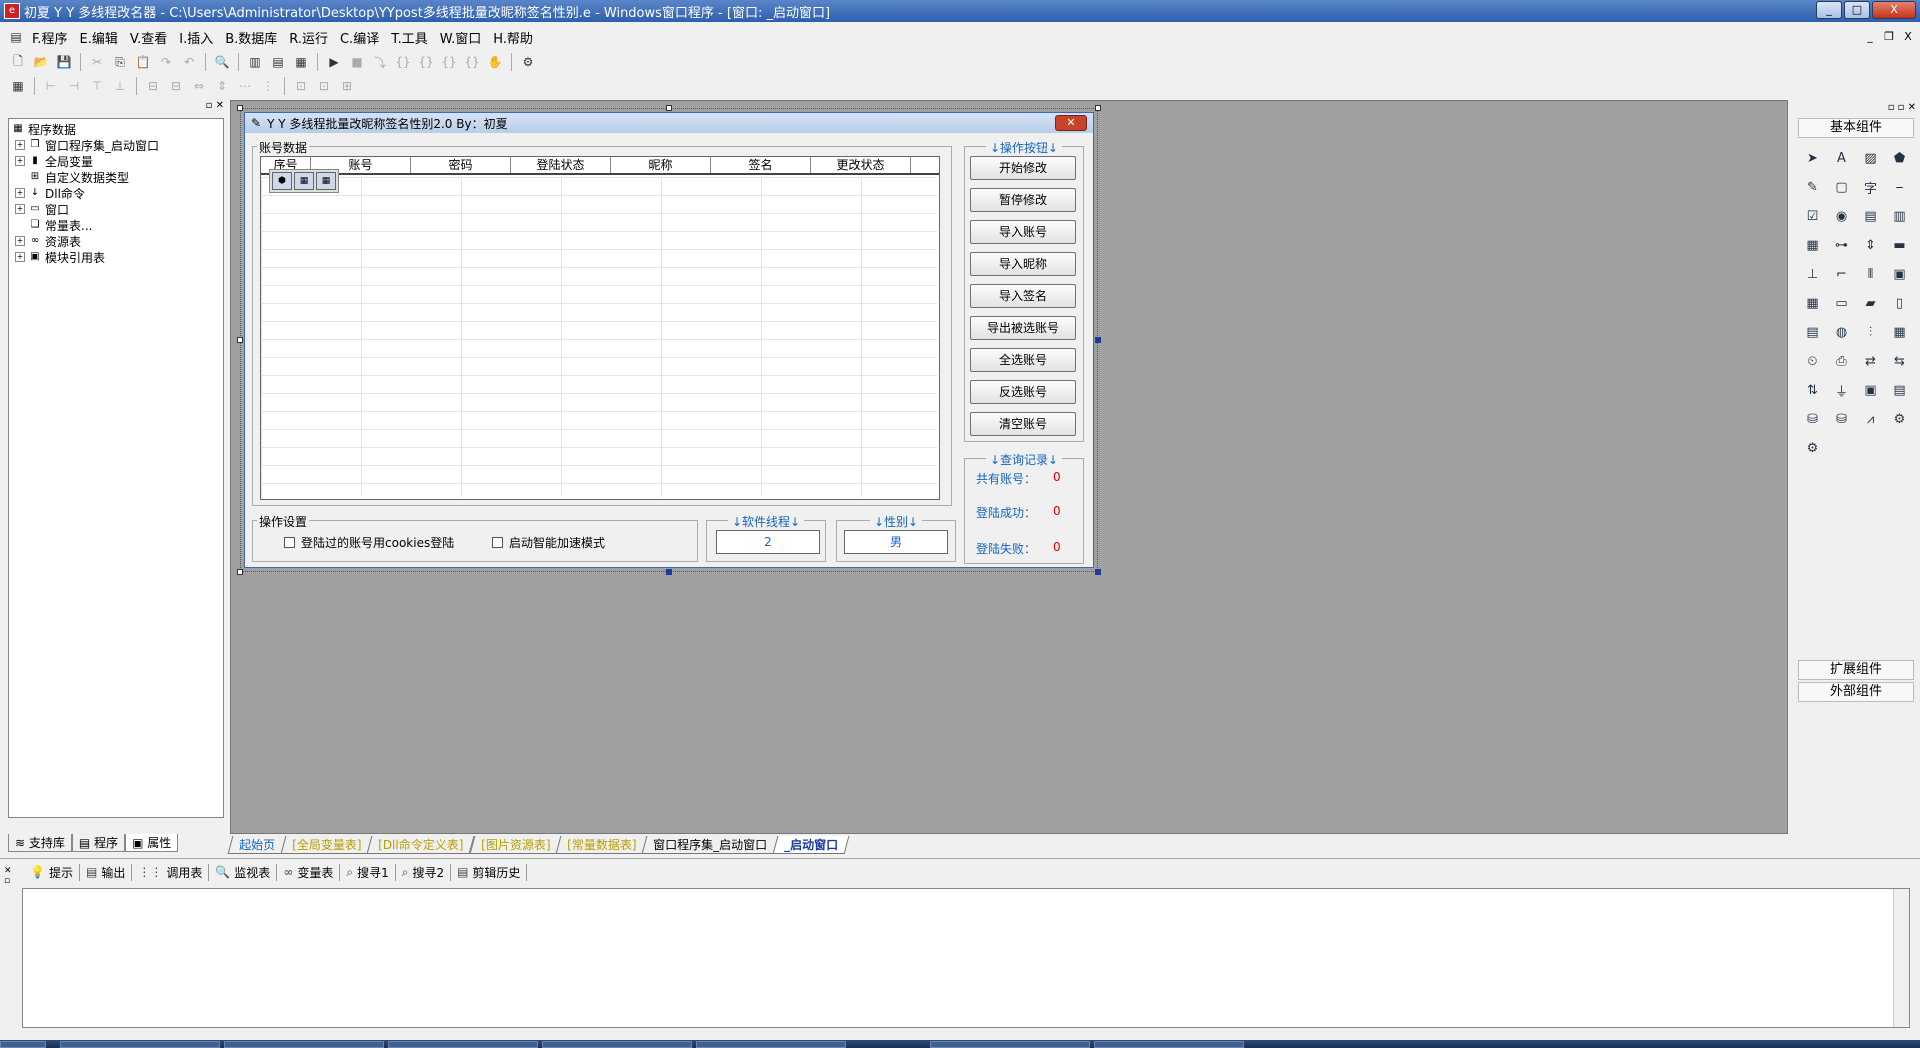  What do you see at coordinates (710, 845) in the screenshot?
I see `tab-window-assembly: 窗口程序集_启动窗口` at bounding box center [710, 845].